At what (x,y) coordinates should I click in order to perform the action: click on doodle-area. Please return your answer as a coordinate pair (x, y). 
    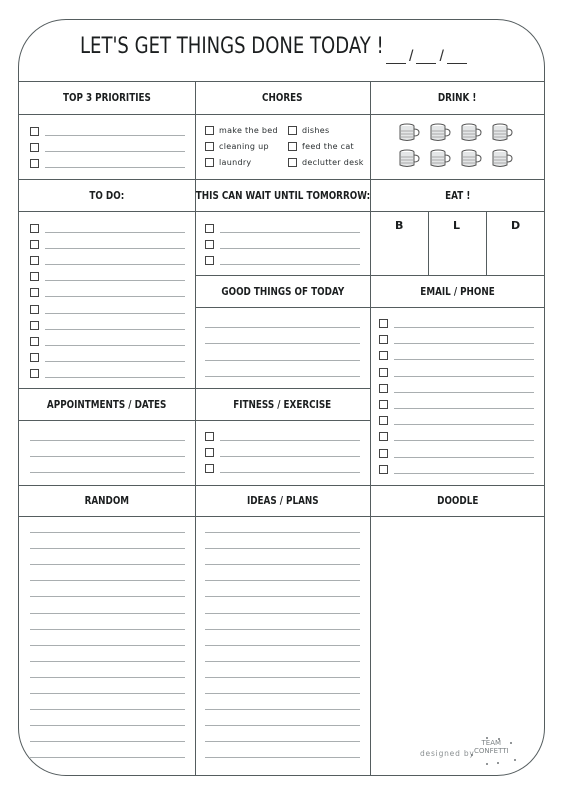
    Looking at the image, I should click on (457, 627).